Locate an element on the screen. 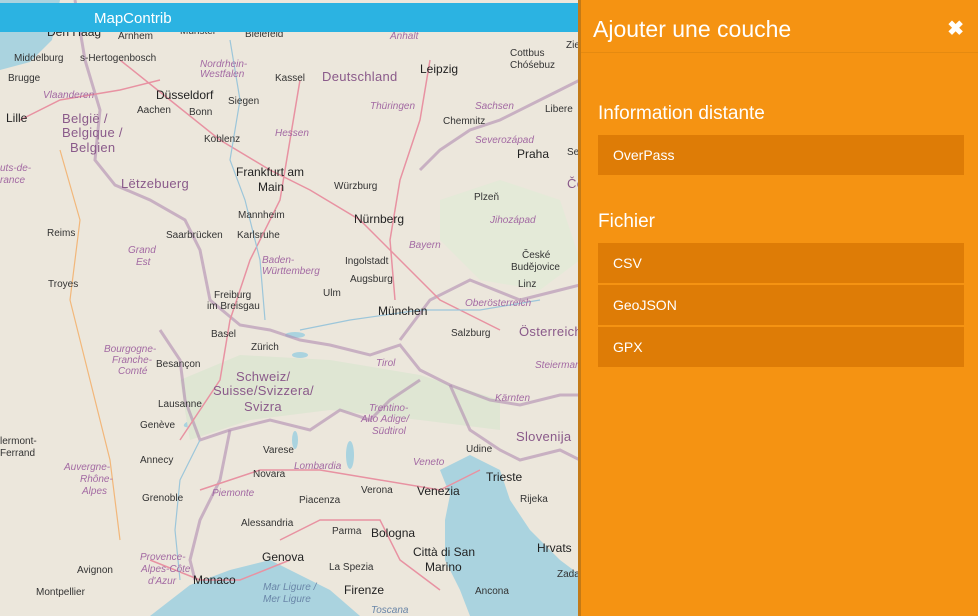  map-label: Mer Ligure is located at coordinates (287, 599).